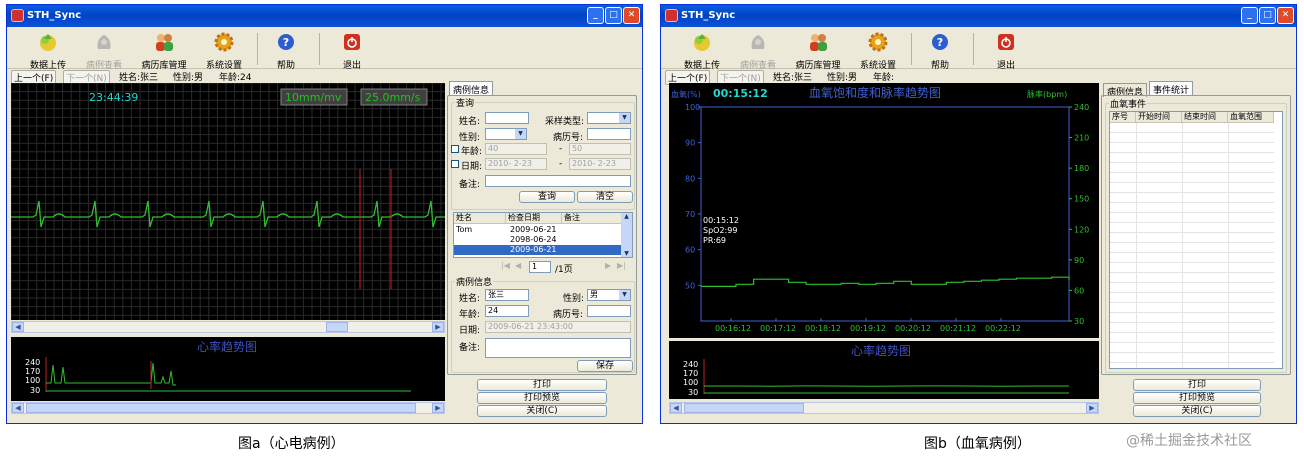 The height and width of the screenshot is (464, 1304). I want to click on query-note-input, so click(558, 181).